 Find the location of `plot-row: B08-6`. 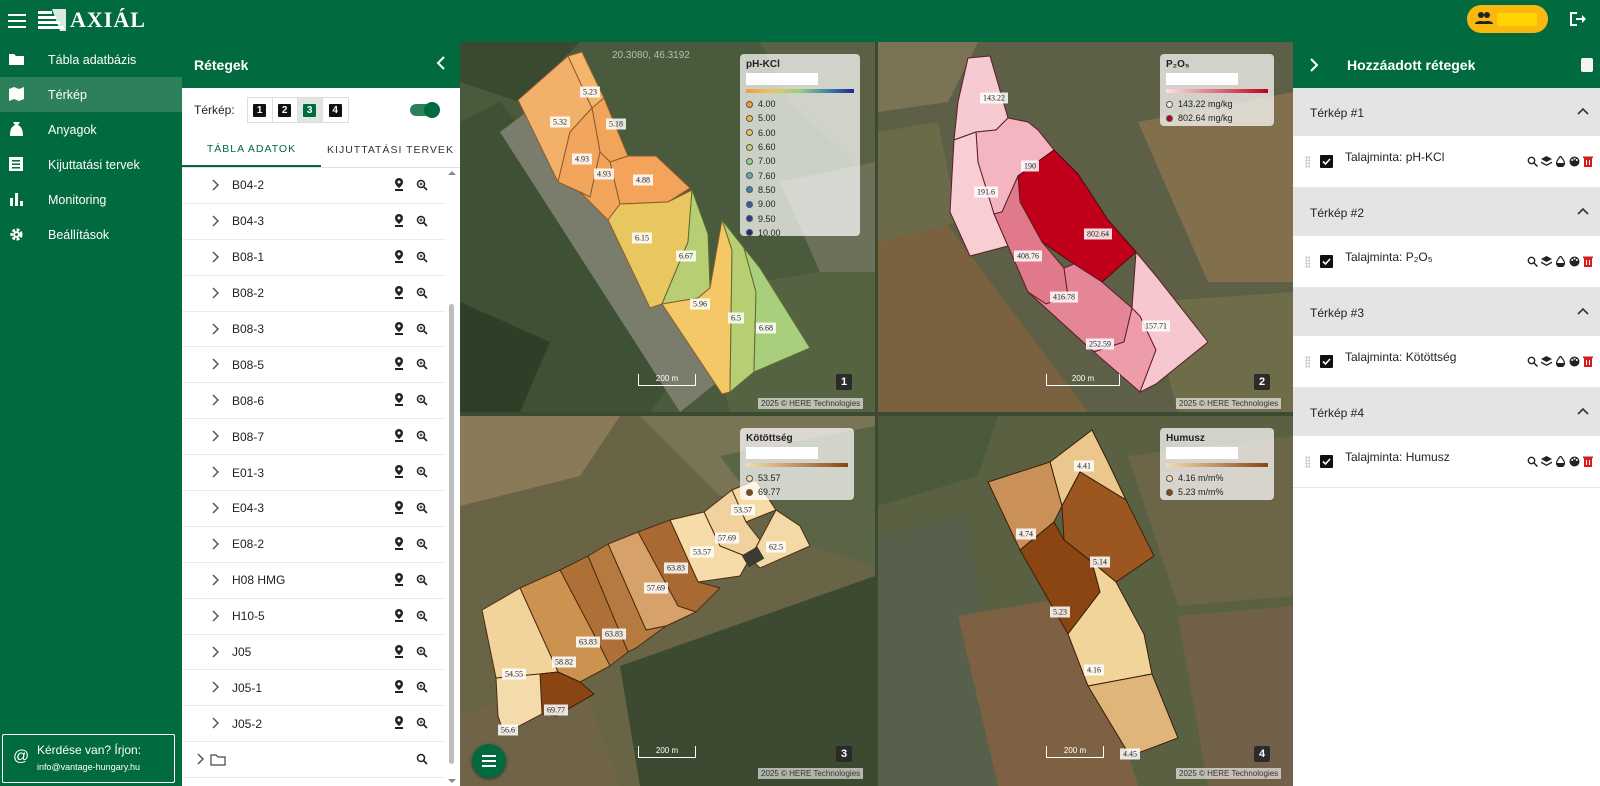

plot-row: B08-6 is located at coordinates (314, 401).